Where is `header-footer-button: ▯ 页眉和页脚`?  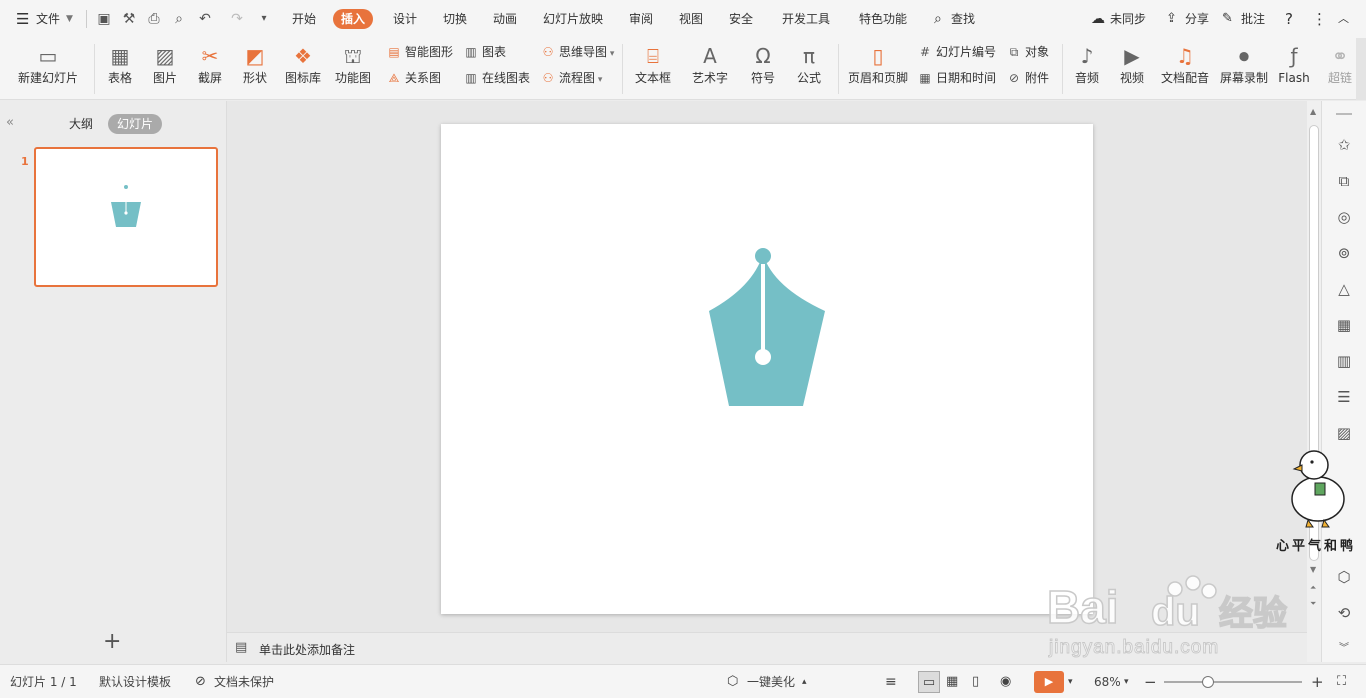
header-footer-button: ▯ 页眉和页脚 is located at coordinates (878, 64).